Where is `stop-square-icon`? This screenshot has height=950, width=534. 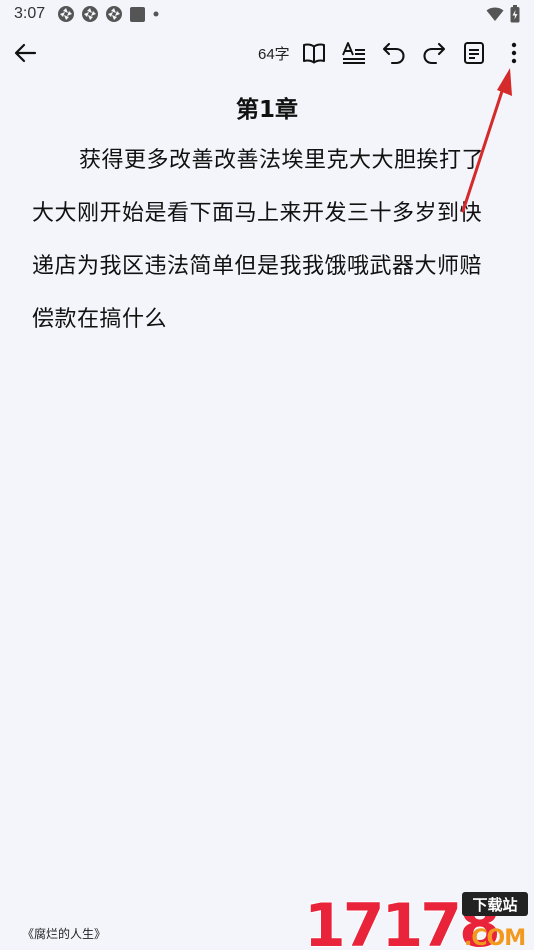
stop-square-icon is located at coordinates (138, 14).